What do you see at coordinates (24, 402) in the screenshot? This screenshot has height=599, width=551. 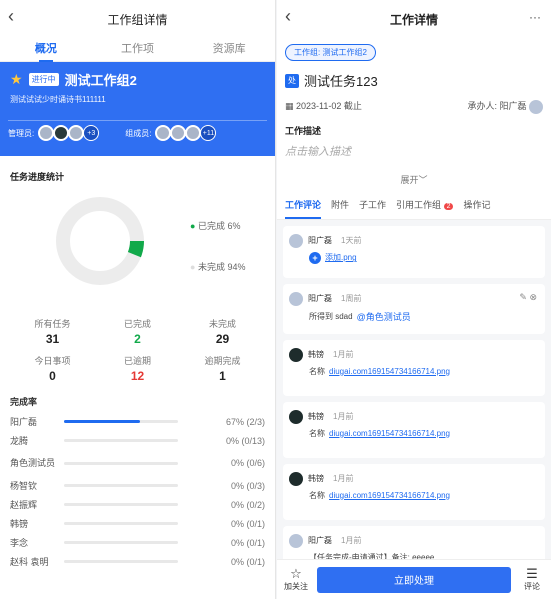 I see `rate-title: 完成率` at bounding box center [24, 402].